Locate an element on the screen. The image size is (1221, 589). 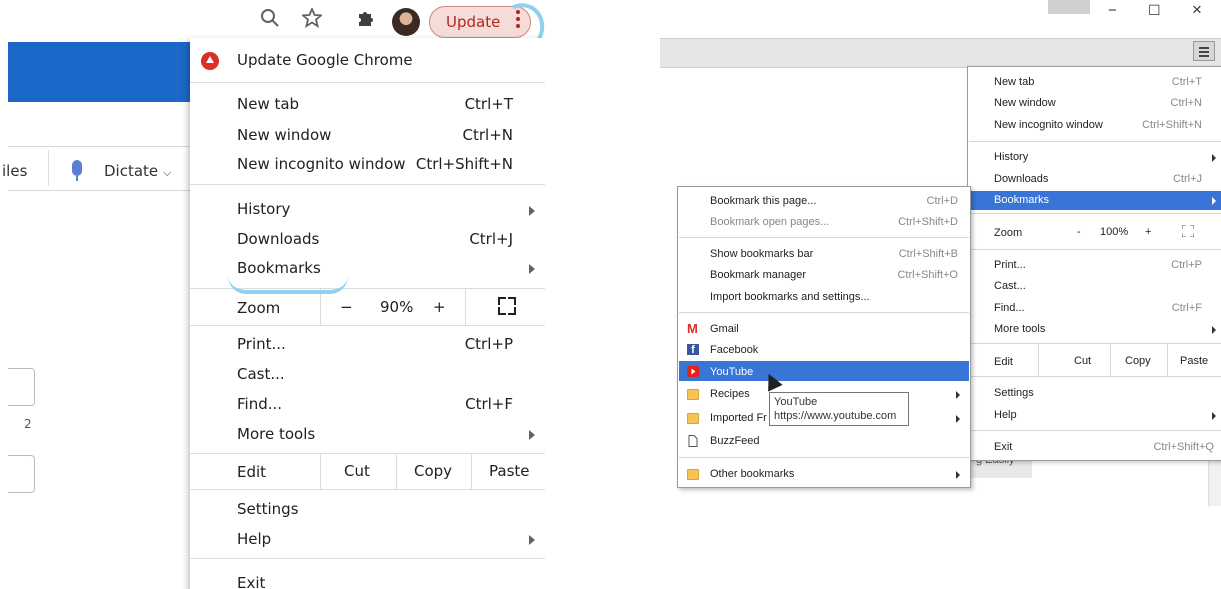
chevron-down-icon: ⌵ is located at coordinates (167, 172).